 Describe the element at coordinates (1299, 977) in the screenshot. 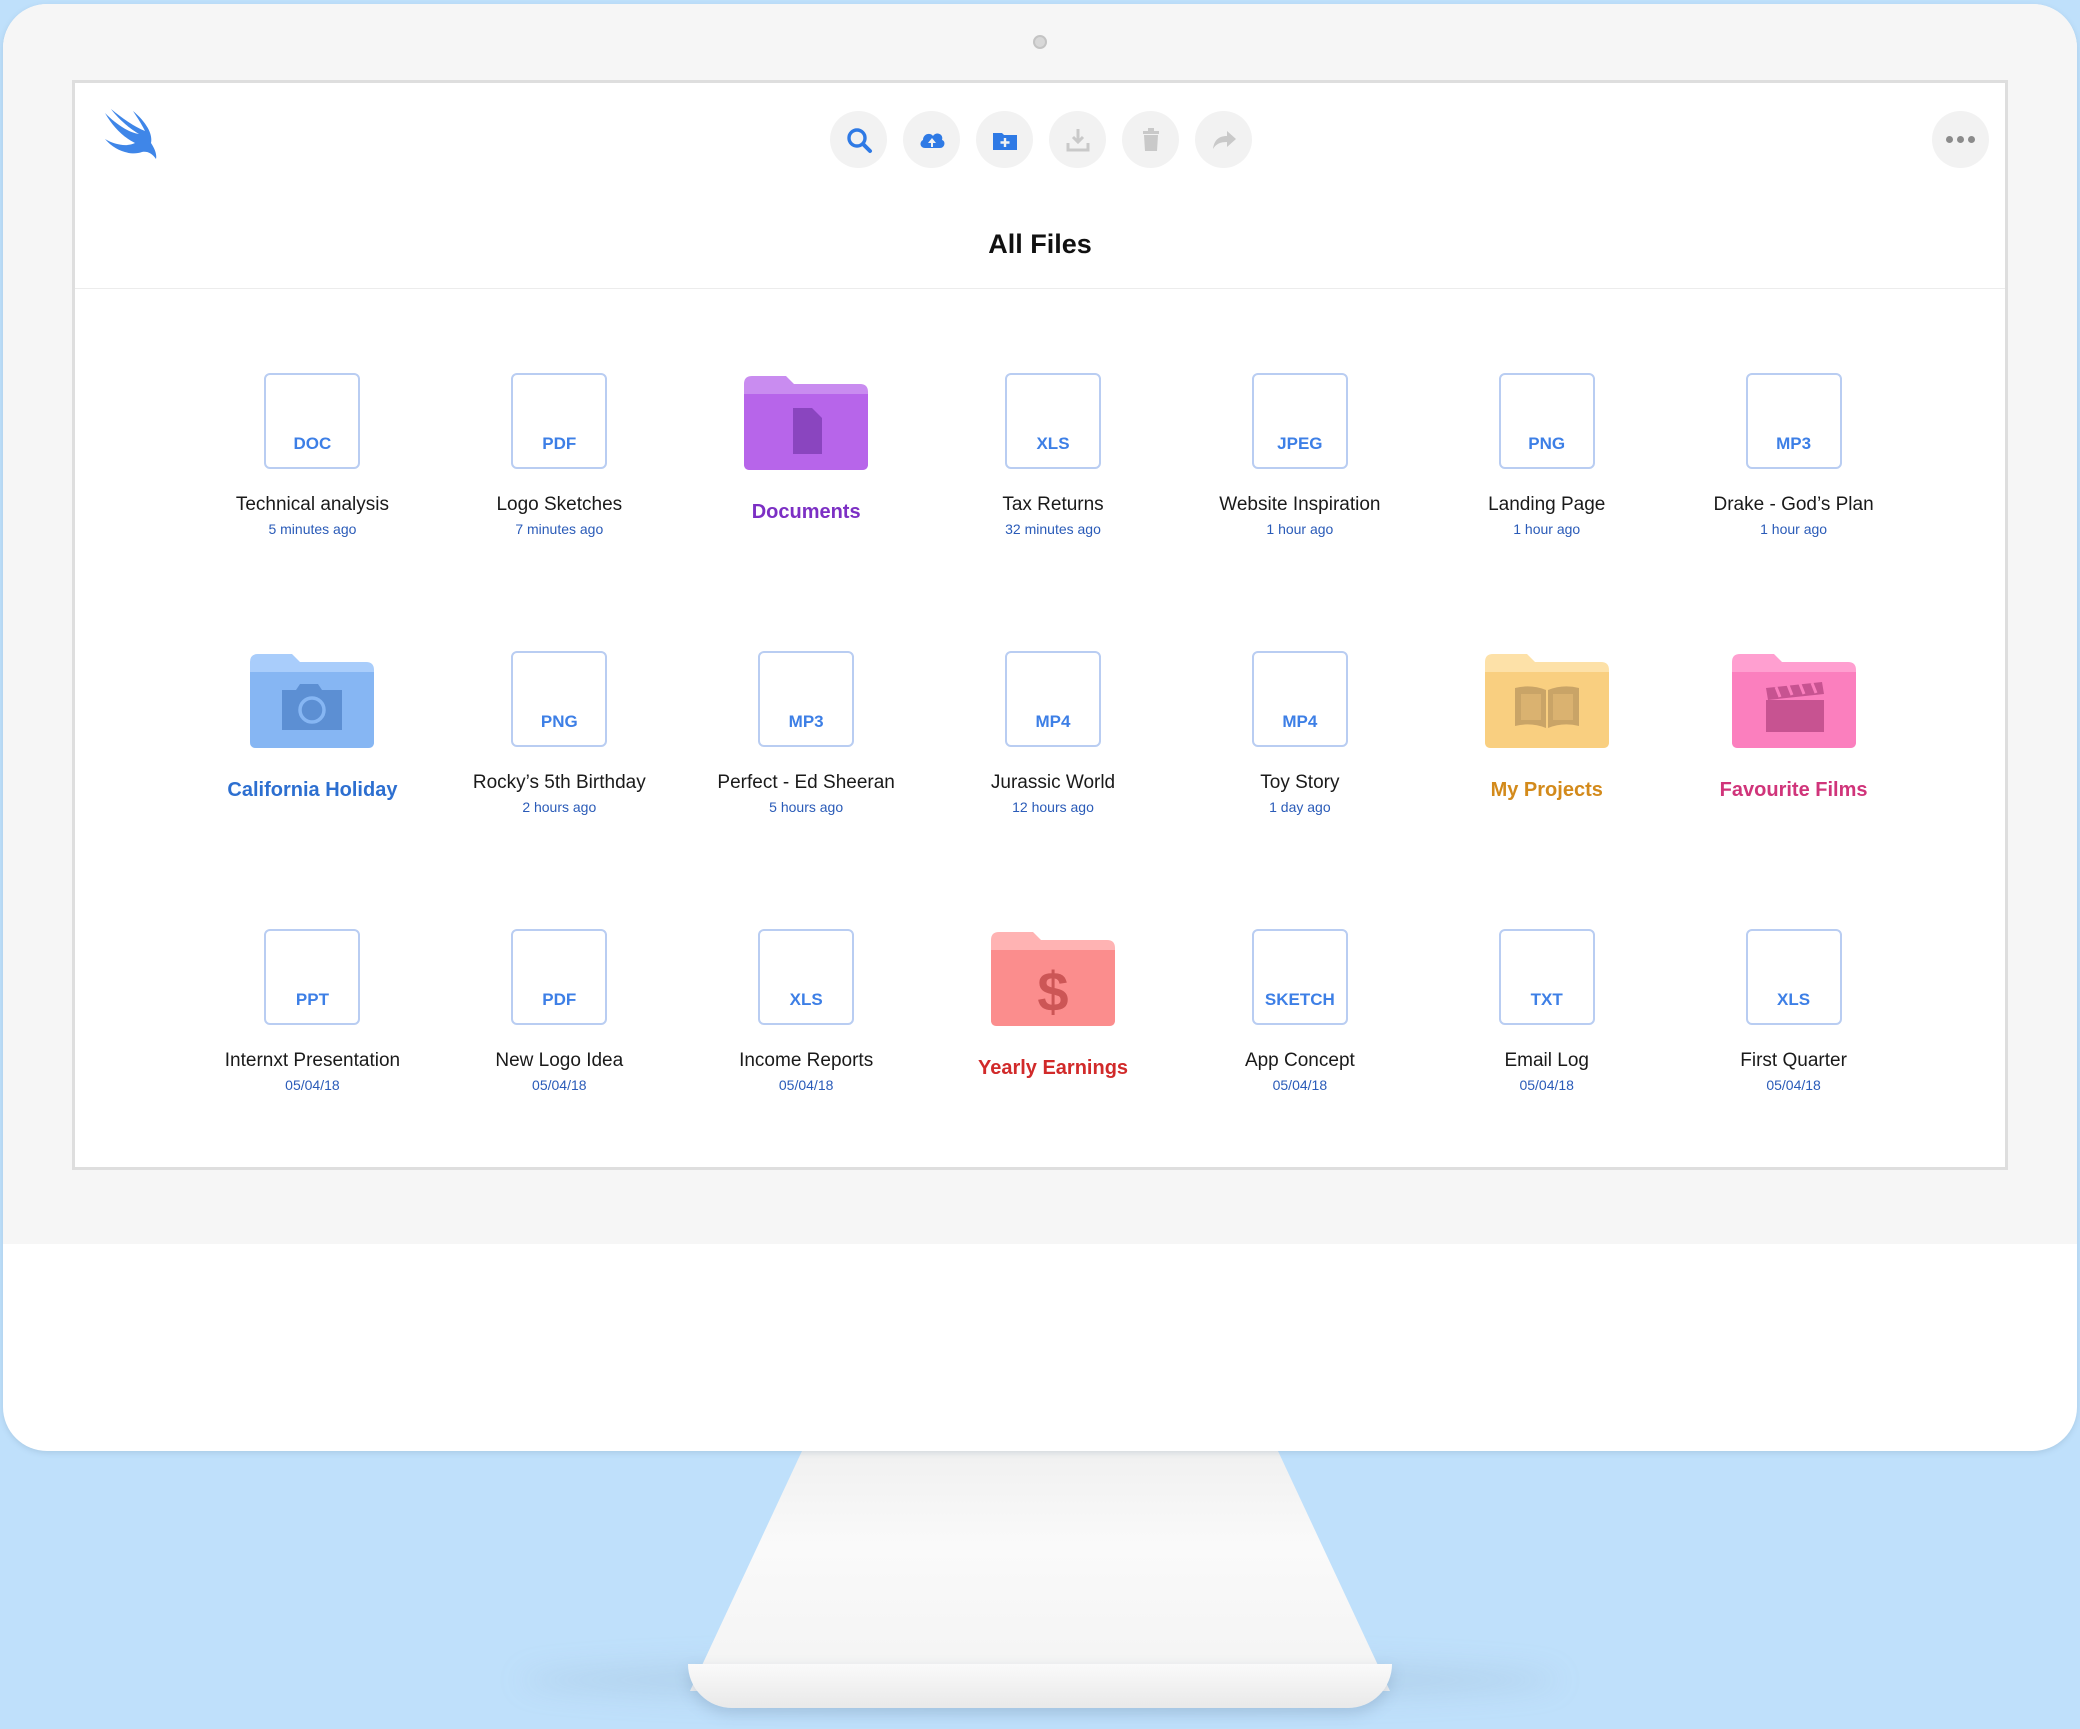

I see `file-icon: SKETCH` at that location.